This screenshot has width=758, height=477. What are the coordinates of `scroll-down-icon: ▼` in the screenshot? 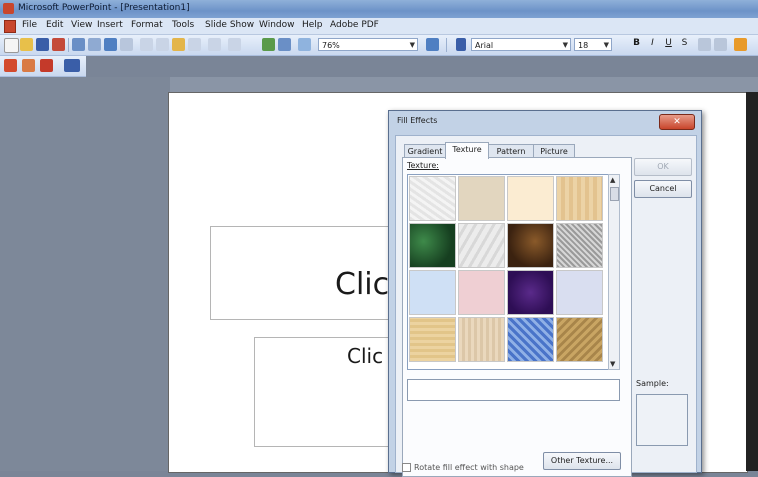 It's located at (612, 364).